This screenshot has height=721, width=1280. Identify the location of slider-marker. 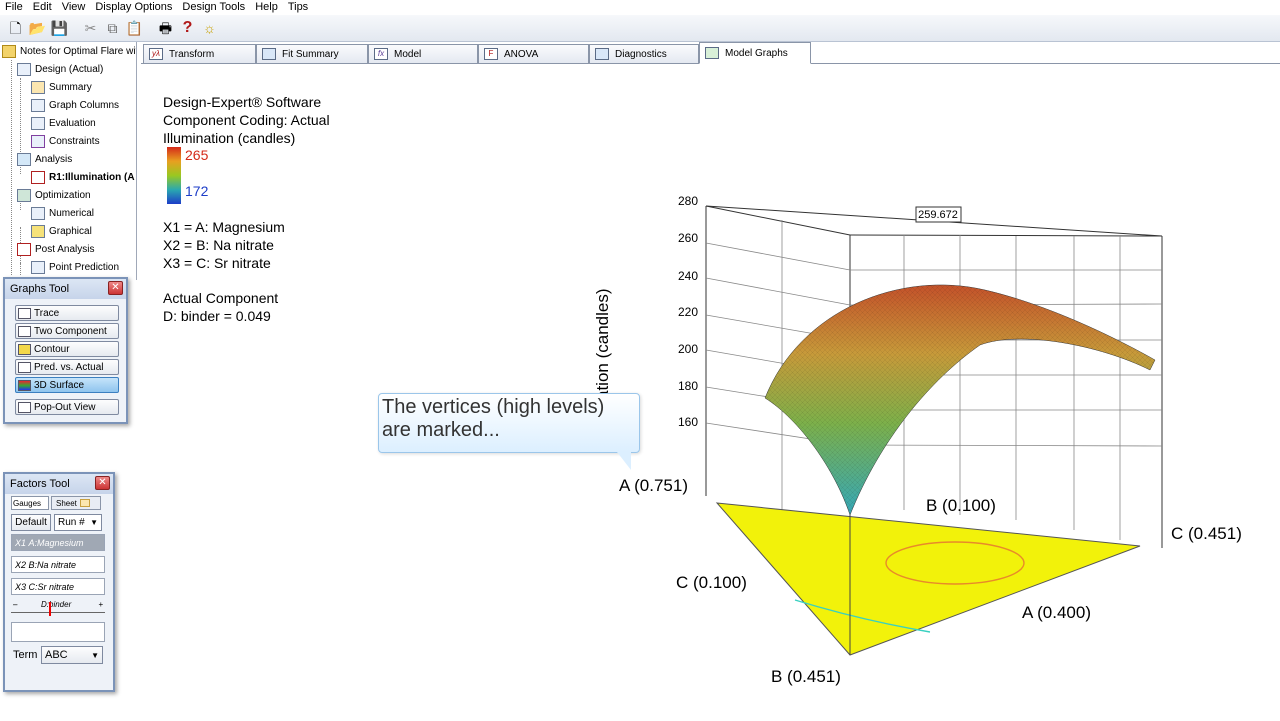
(50, 609).